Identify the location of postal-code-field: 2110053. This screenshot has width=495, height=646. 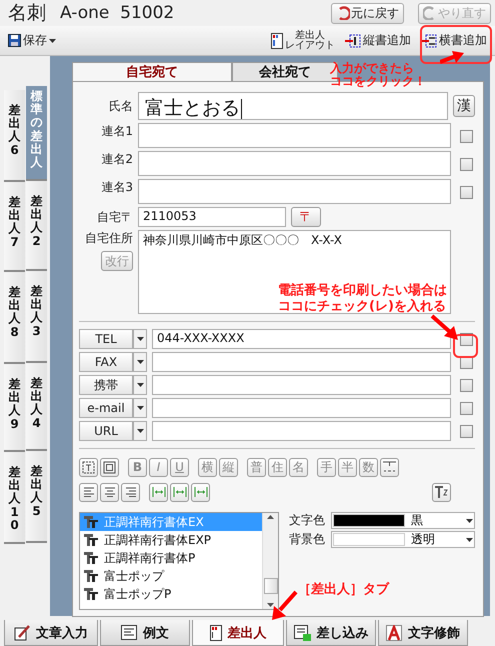
(212, 217).